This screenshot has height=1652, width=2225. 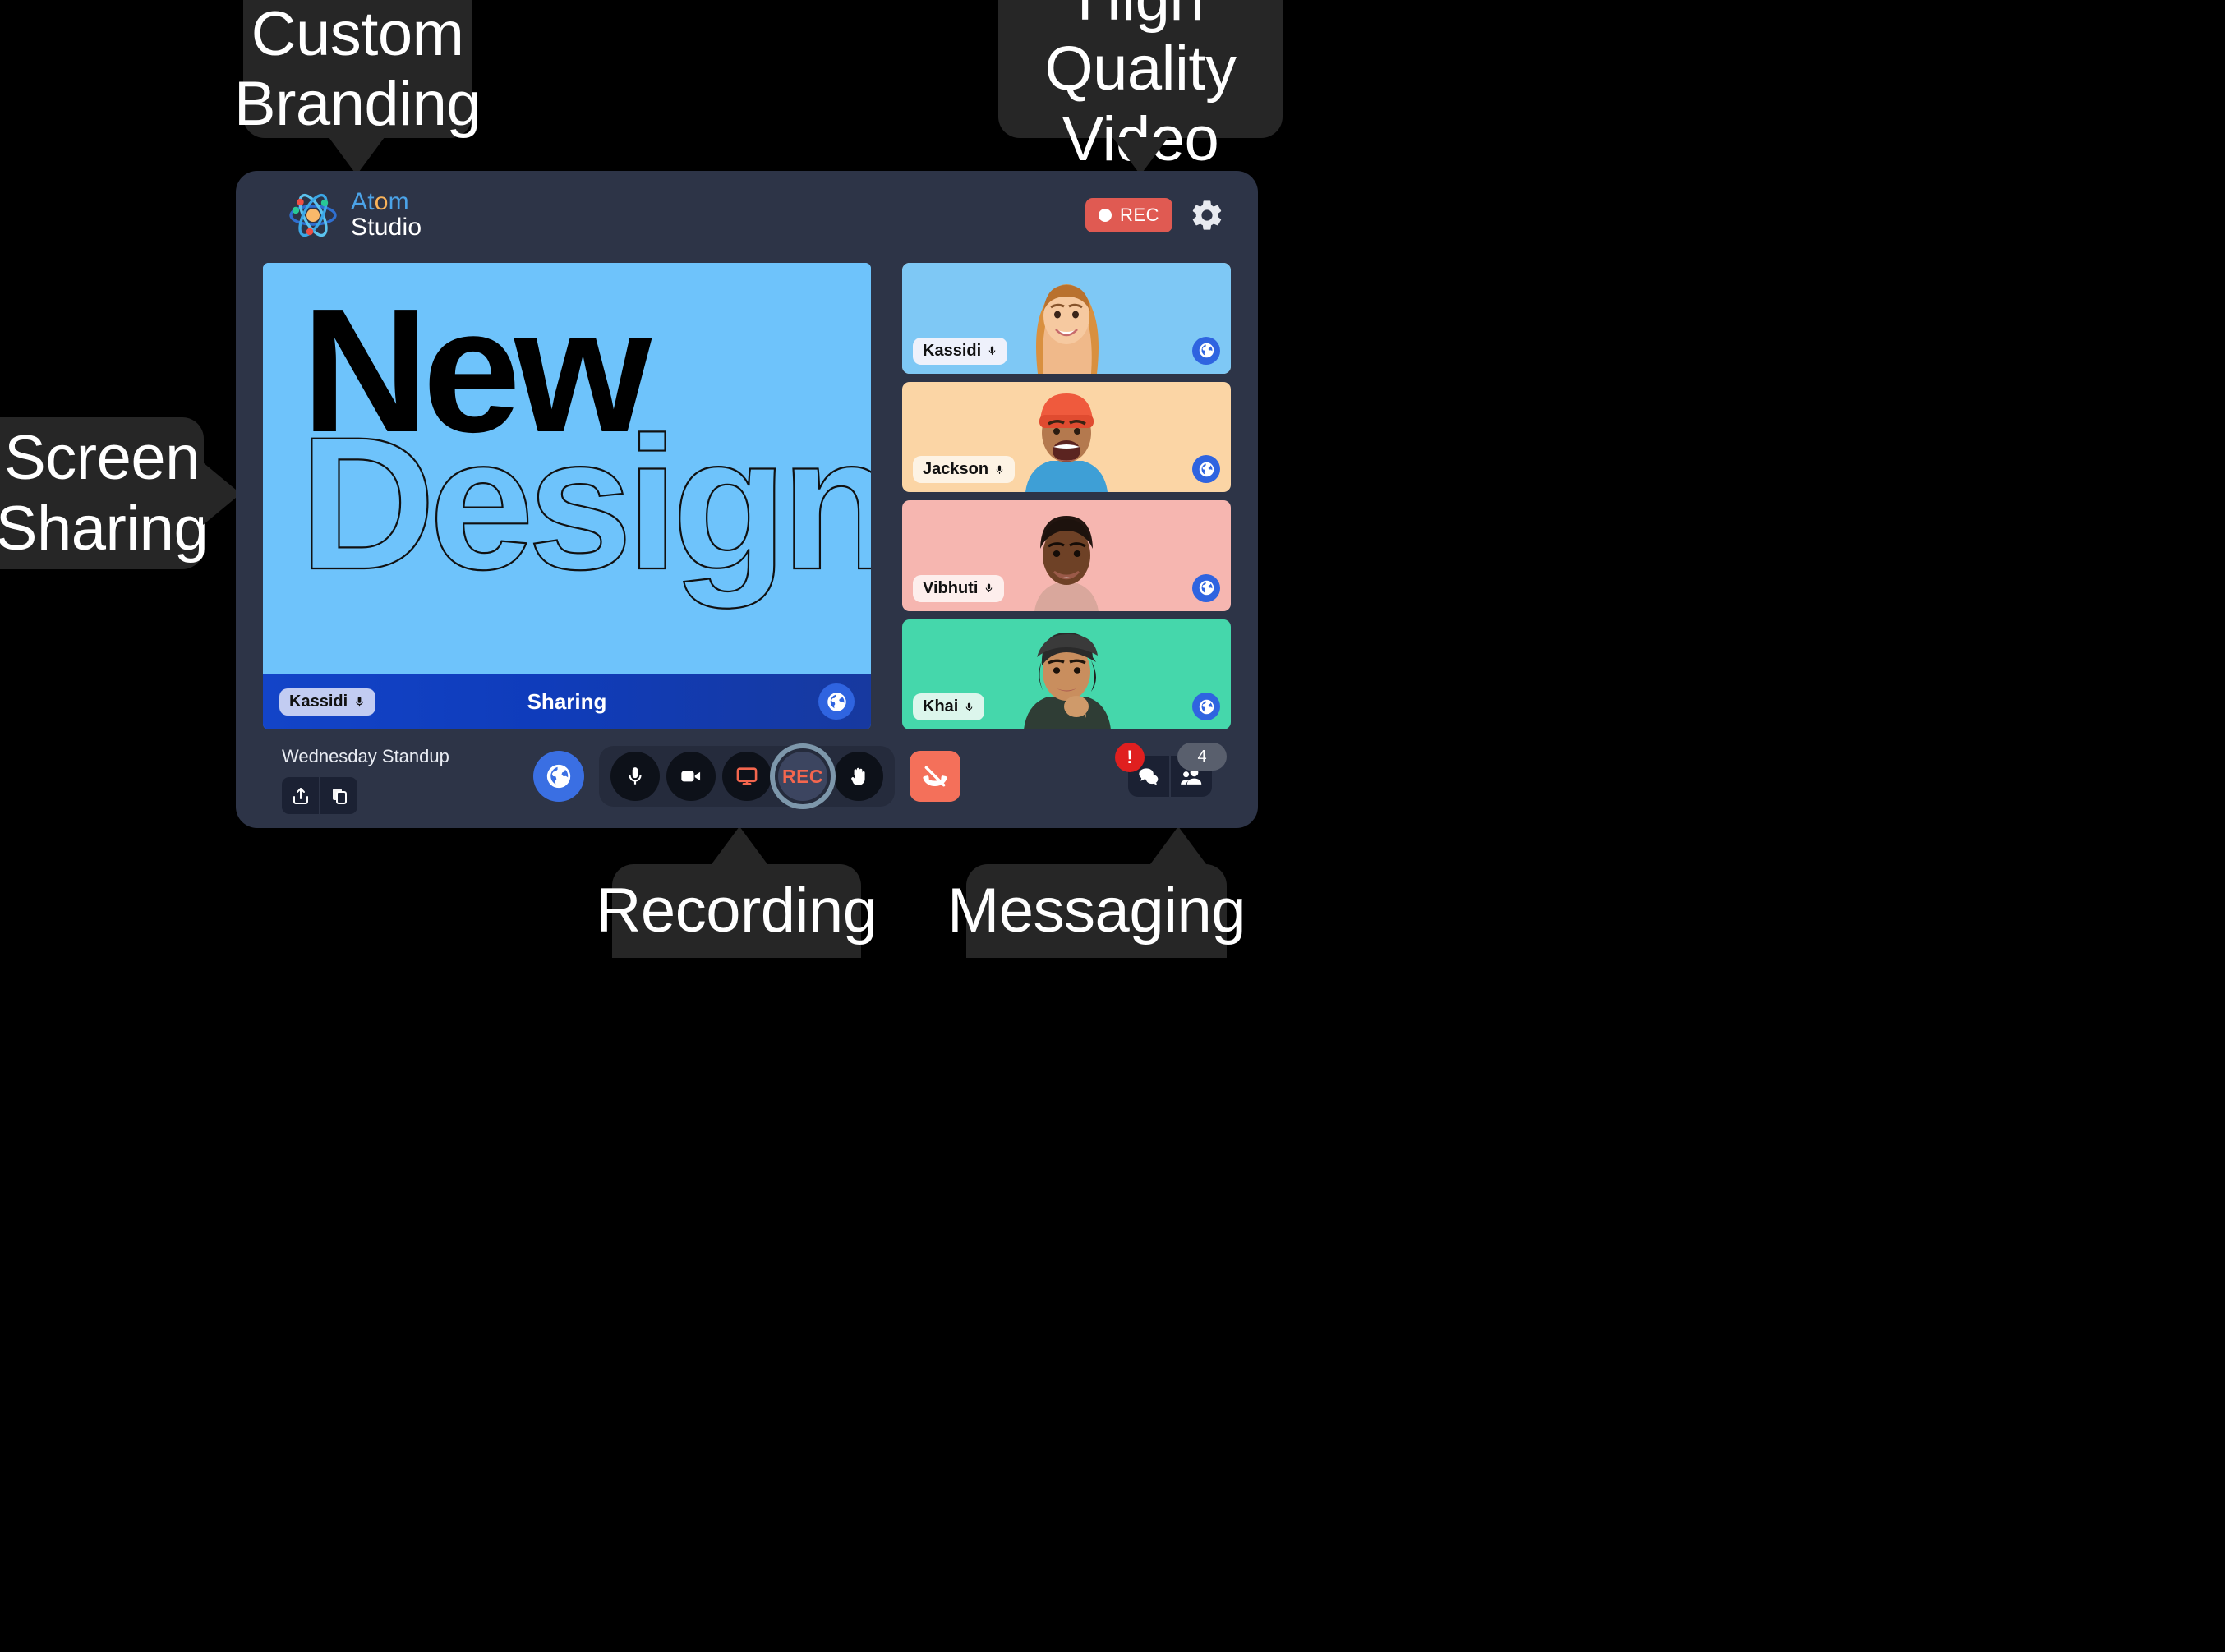 I want to click on callout-custom-branding: Custom Branding, so click(x=357, y=70).